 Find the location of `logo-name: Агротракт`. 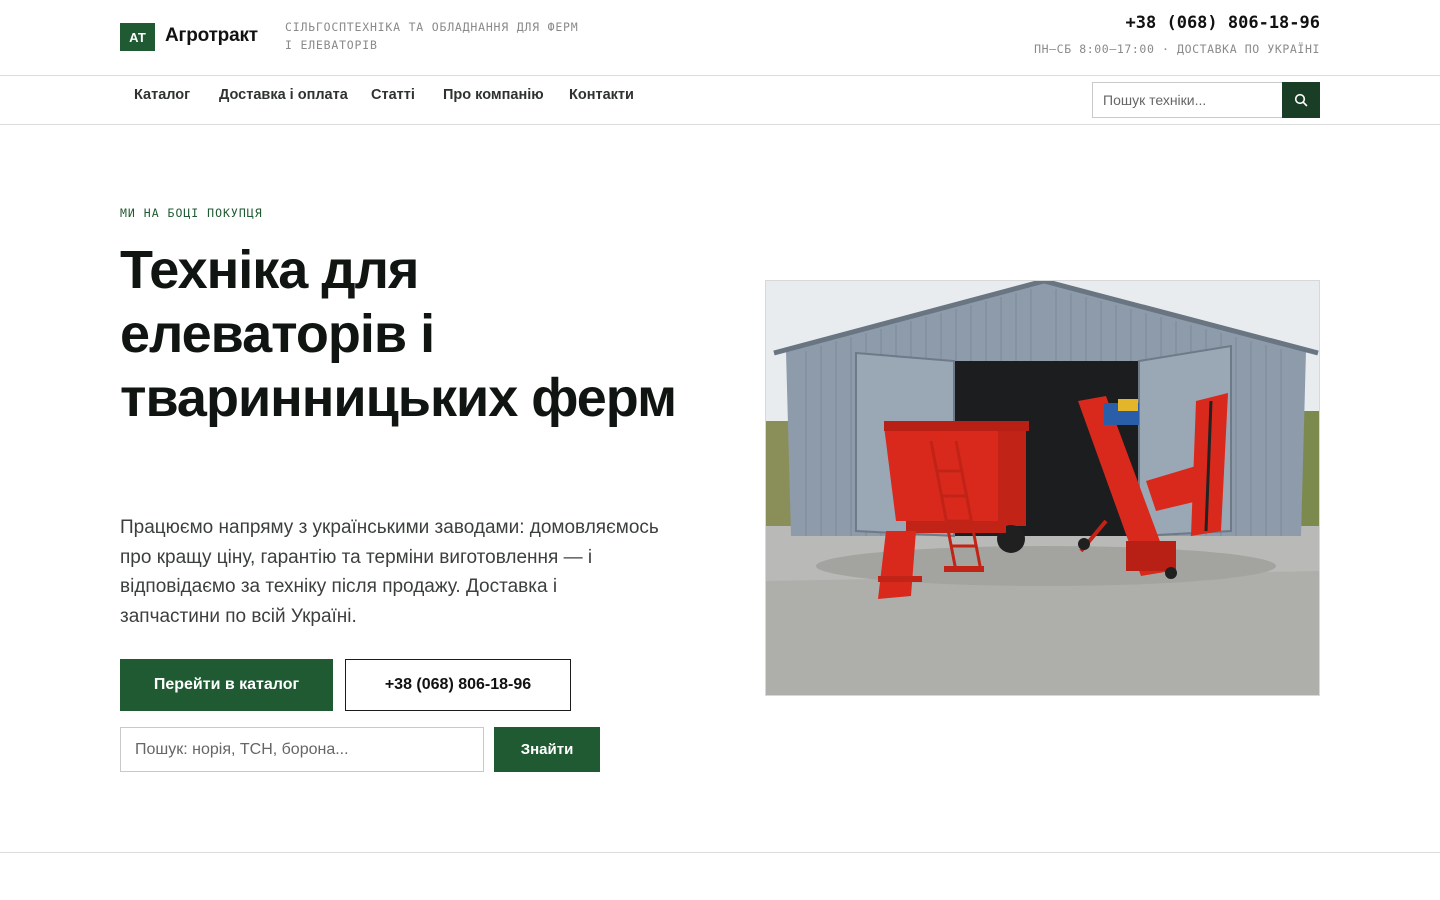

logo-name: Агротракт is located at coordinates (211, 36).